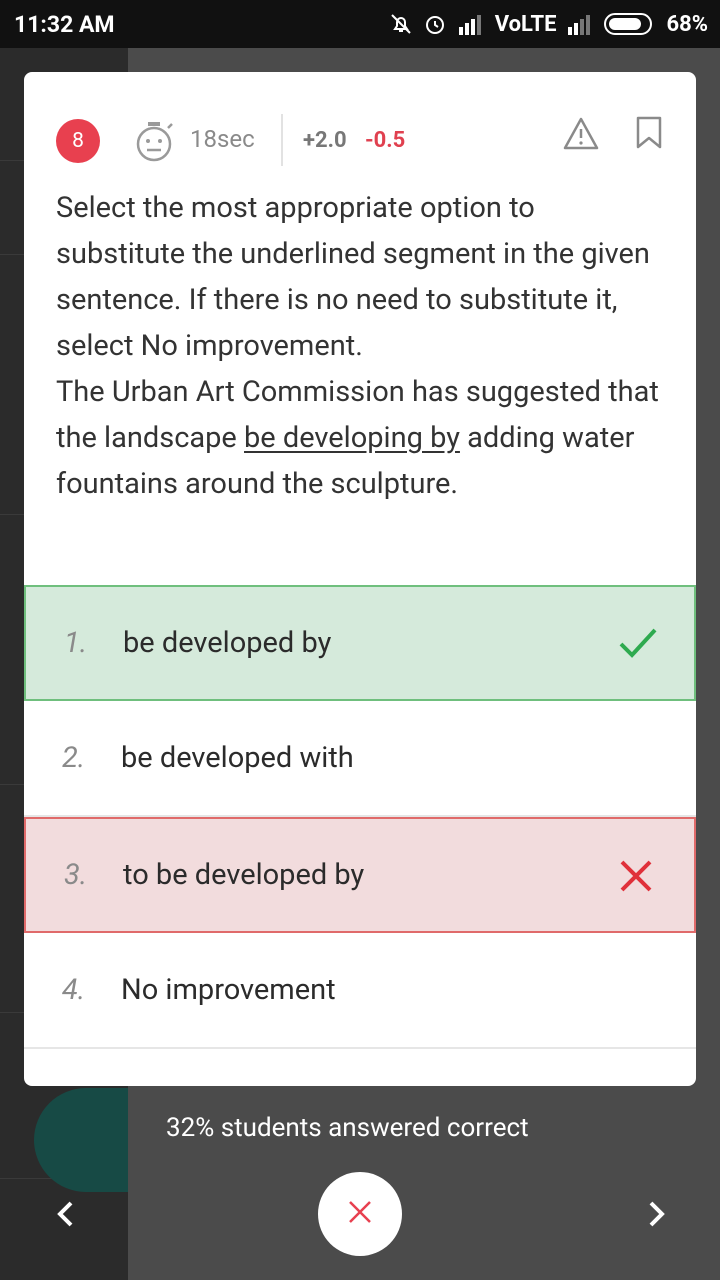 This screenshot has width=720, height=1280. What do you see at coordinates (227, 643) in the screenshot?
I see `option-text: be developed by` at bounding box center [227, 643].